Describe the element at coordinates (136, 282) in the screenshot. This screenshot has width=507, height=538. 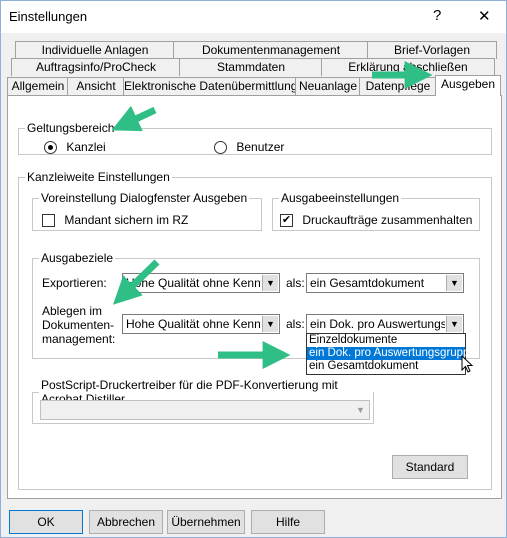
I see `arrow-to-ablegen` at that location.